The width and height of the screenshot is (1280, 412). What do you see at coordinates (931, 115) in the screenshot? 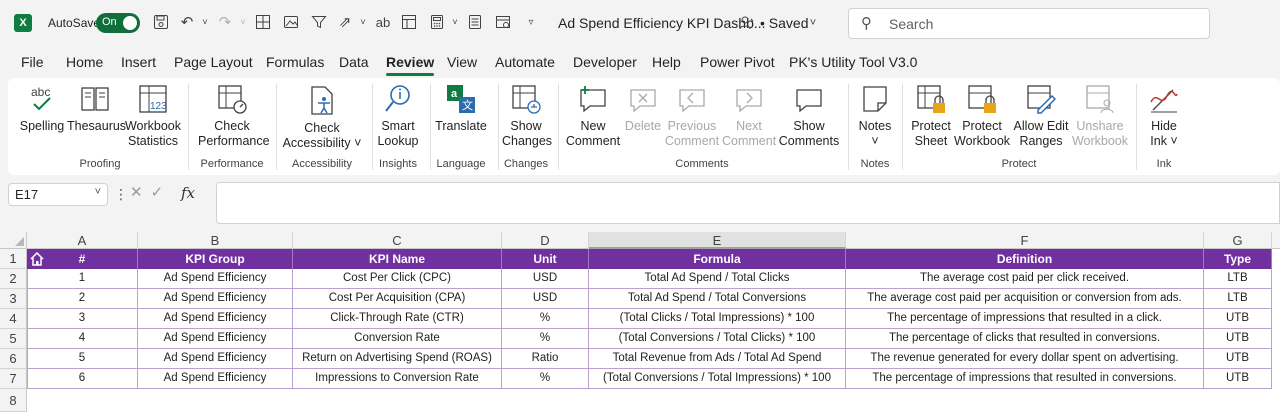
I see `protect-sheet-button: Protect Sheet` at bounding box center [931, 115].